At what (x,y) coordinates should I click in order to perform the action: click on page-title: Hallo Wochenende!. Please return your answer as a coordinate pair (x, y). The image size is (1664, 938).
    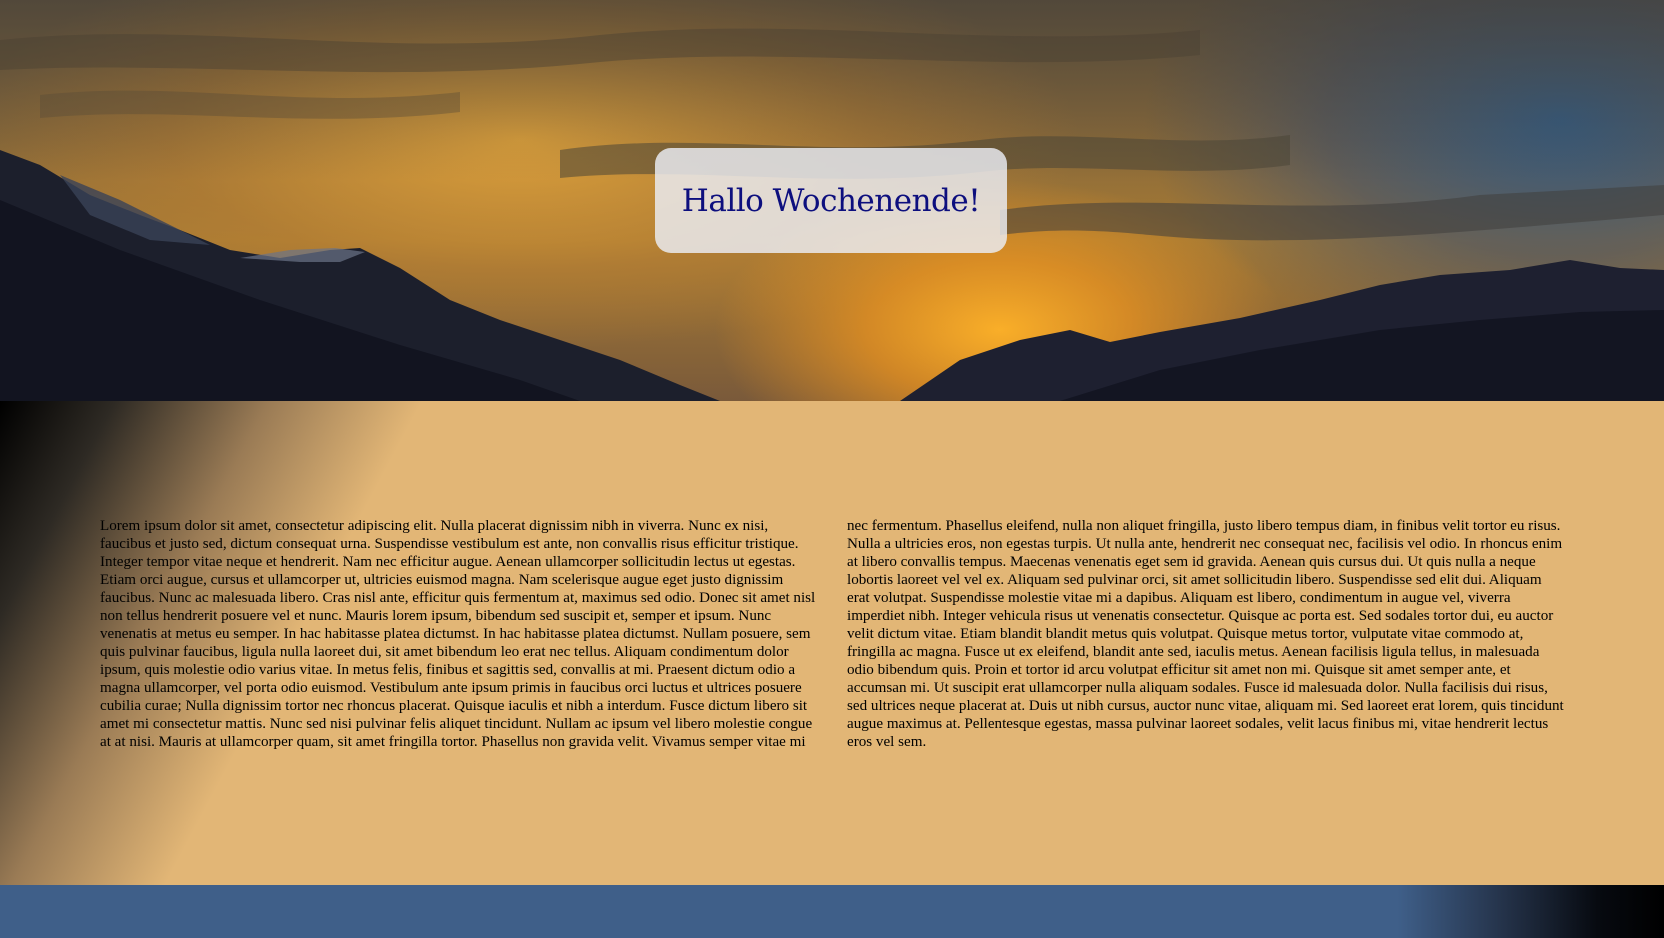
    Looking at the image, I should click on (831, 200).